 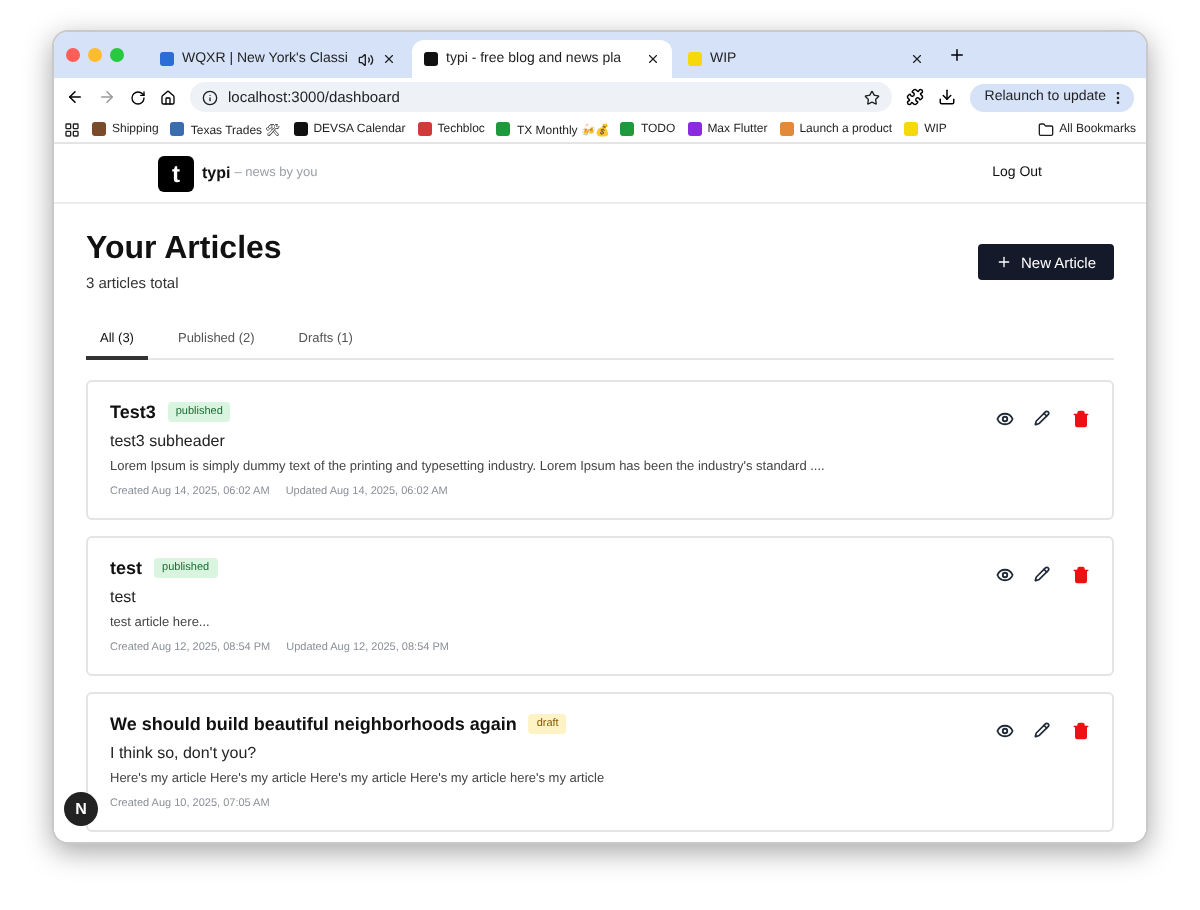 I want to click on article-title: We should build beautiful neighborhoods again, so click(x=313, y=724).